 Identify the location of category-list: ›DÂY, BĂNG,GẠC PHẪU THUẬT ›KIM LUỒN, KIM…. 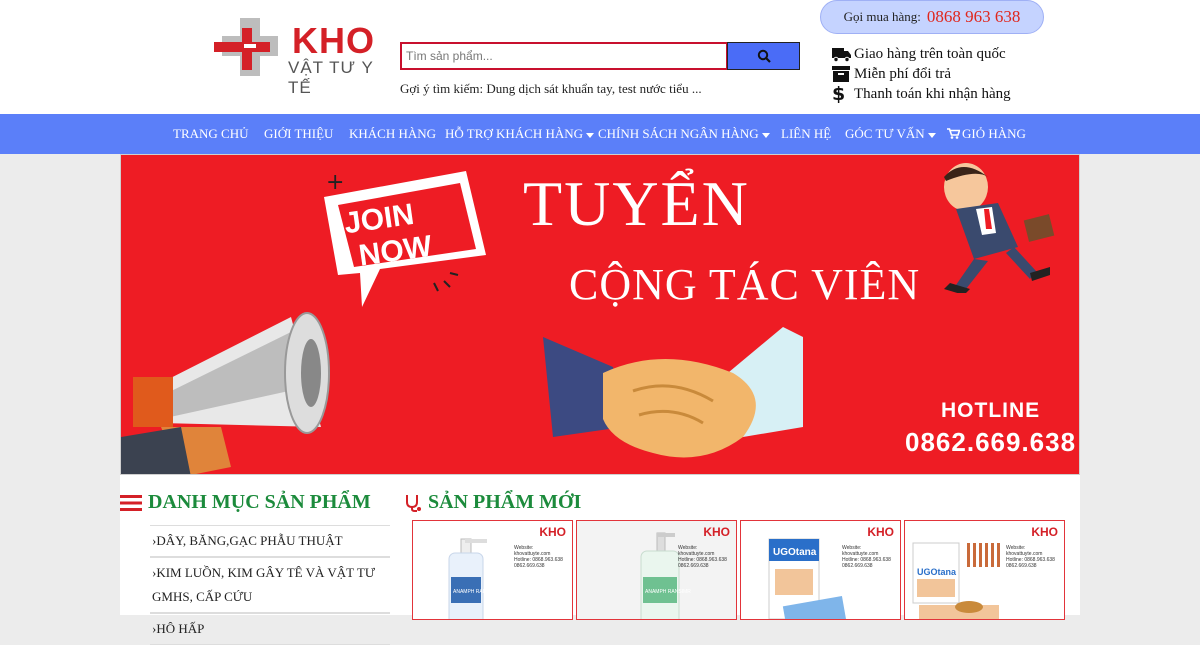
(270, 585).